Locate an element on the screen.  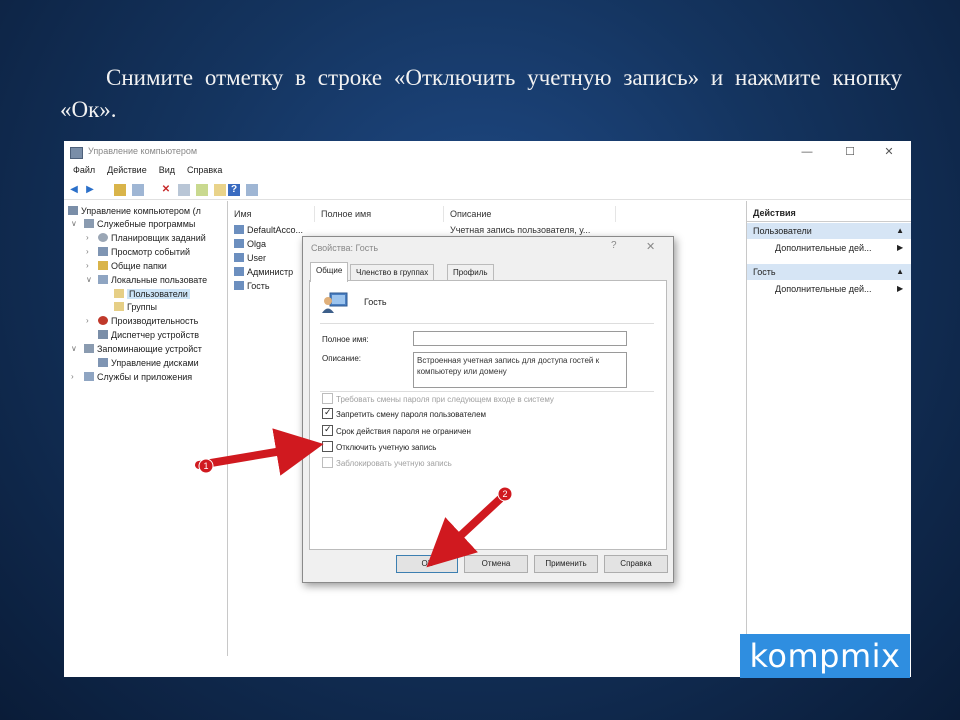
annotation-arrows: 1 2 is located at coordinates (354, 498).